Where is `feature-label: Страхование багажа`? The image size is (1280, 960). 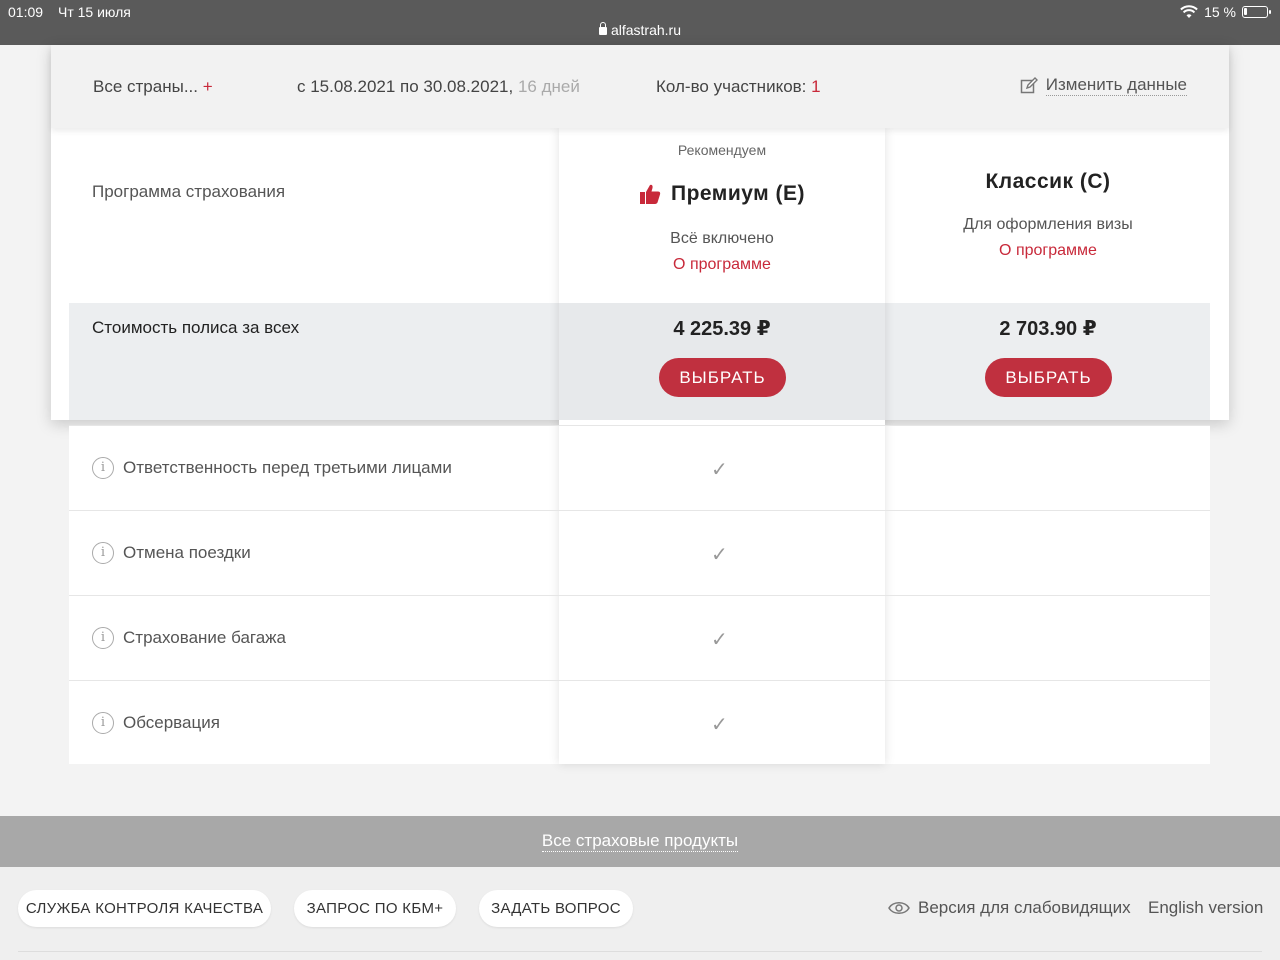 feature-label: Страхование багажа is located at coordinates (205, 637).